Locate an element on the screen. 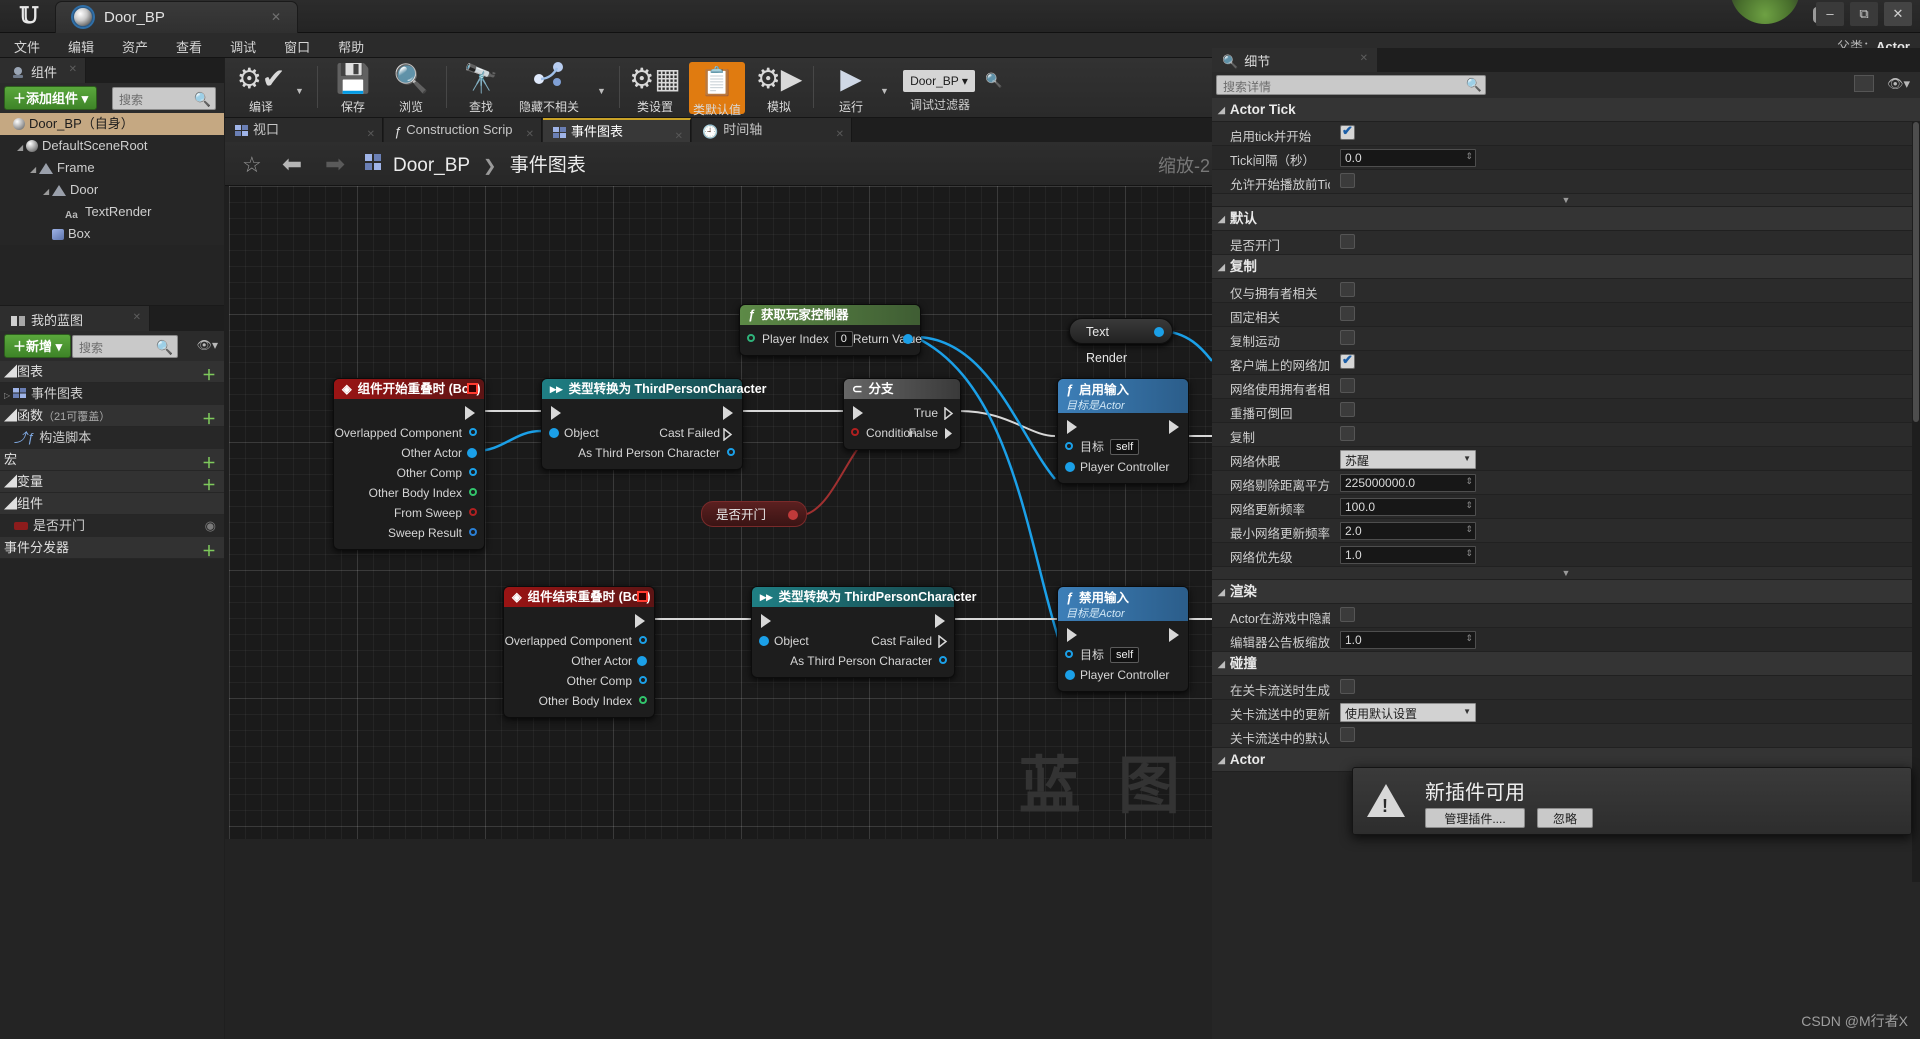 Image resolution: width=1920 pixels, height=1039 pixels. add-component-button: ＋添加组件 ▾ is located at coordinates (51, 98).